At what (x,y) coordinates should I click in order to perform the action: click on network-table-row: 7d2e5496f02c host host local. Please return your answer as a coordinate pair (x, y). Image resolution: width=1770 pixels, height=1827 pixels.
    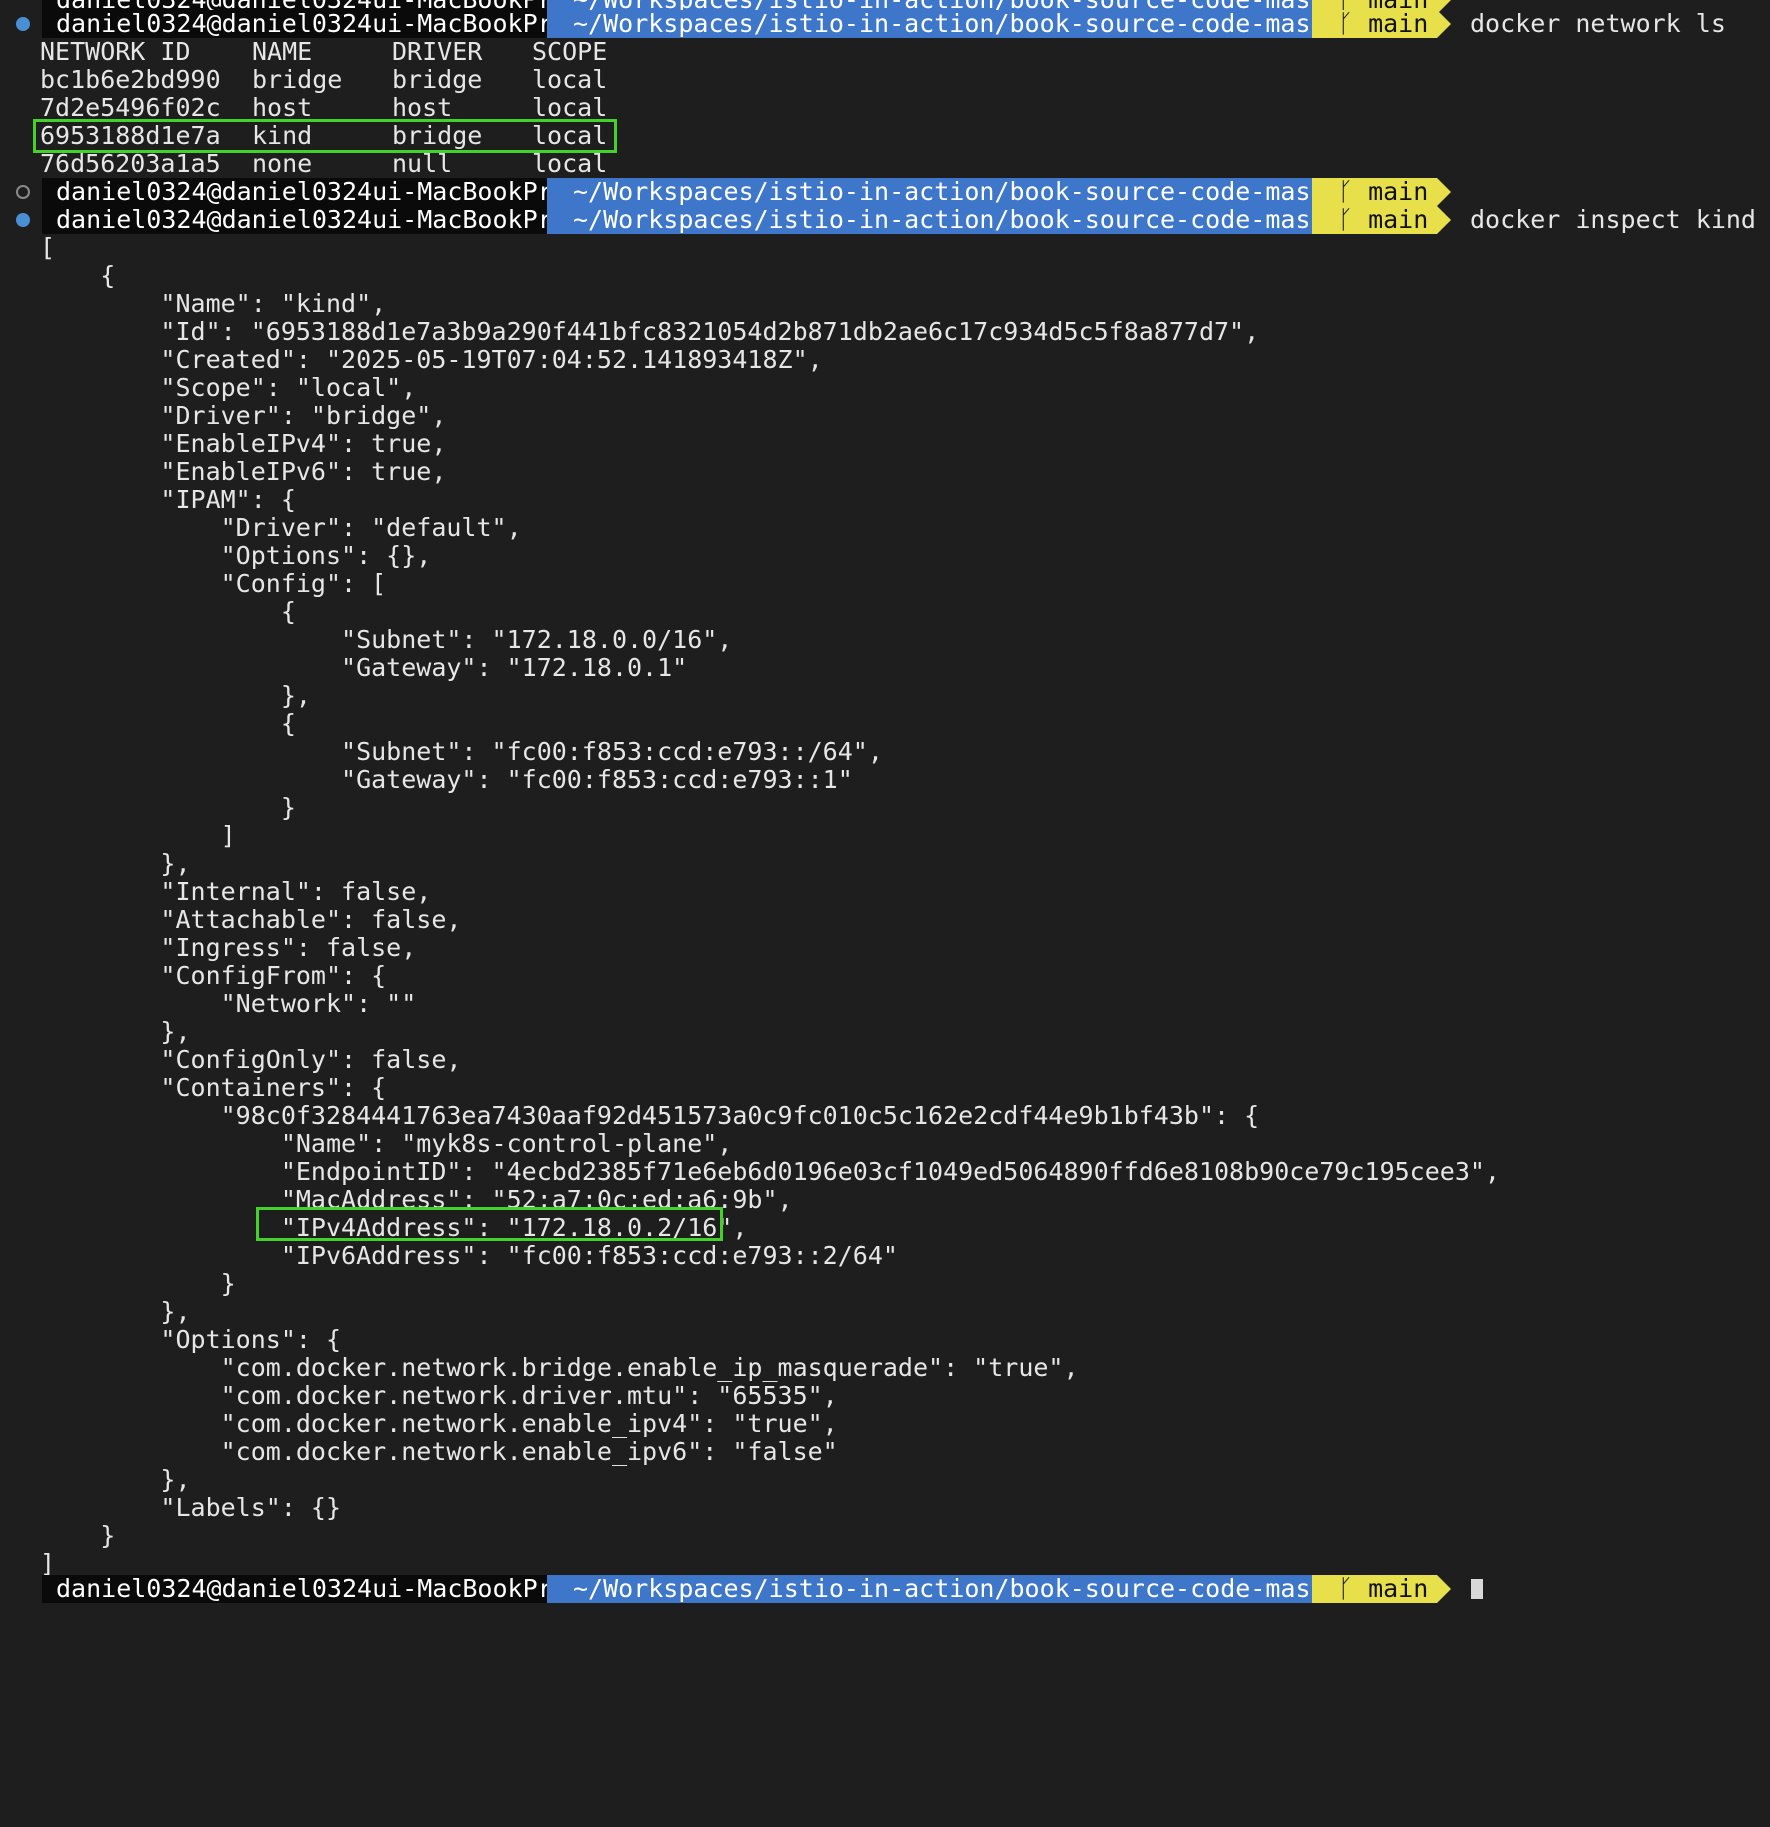
    Looking at the image, I should click on (885, 108).